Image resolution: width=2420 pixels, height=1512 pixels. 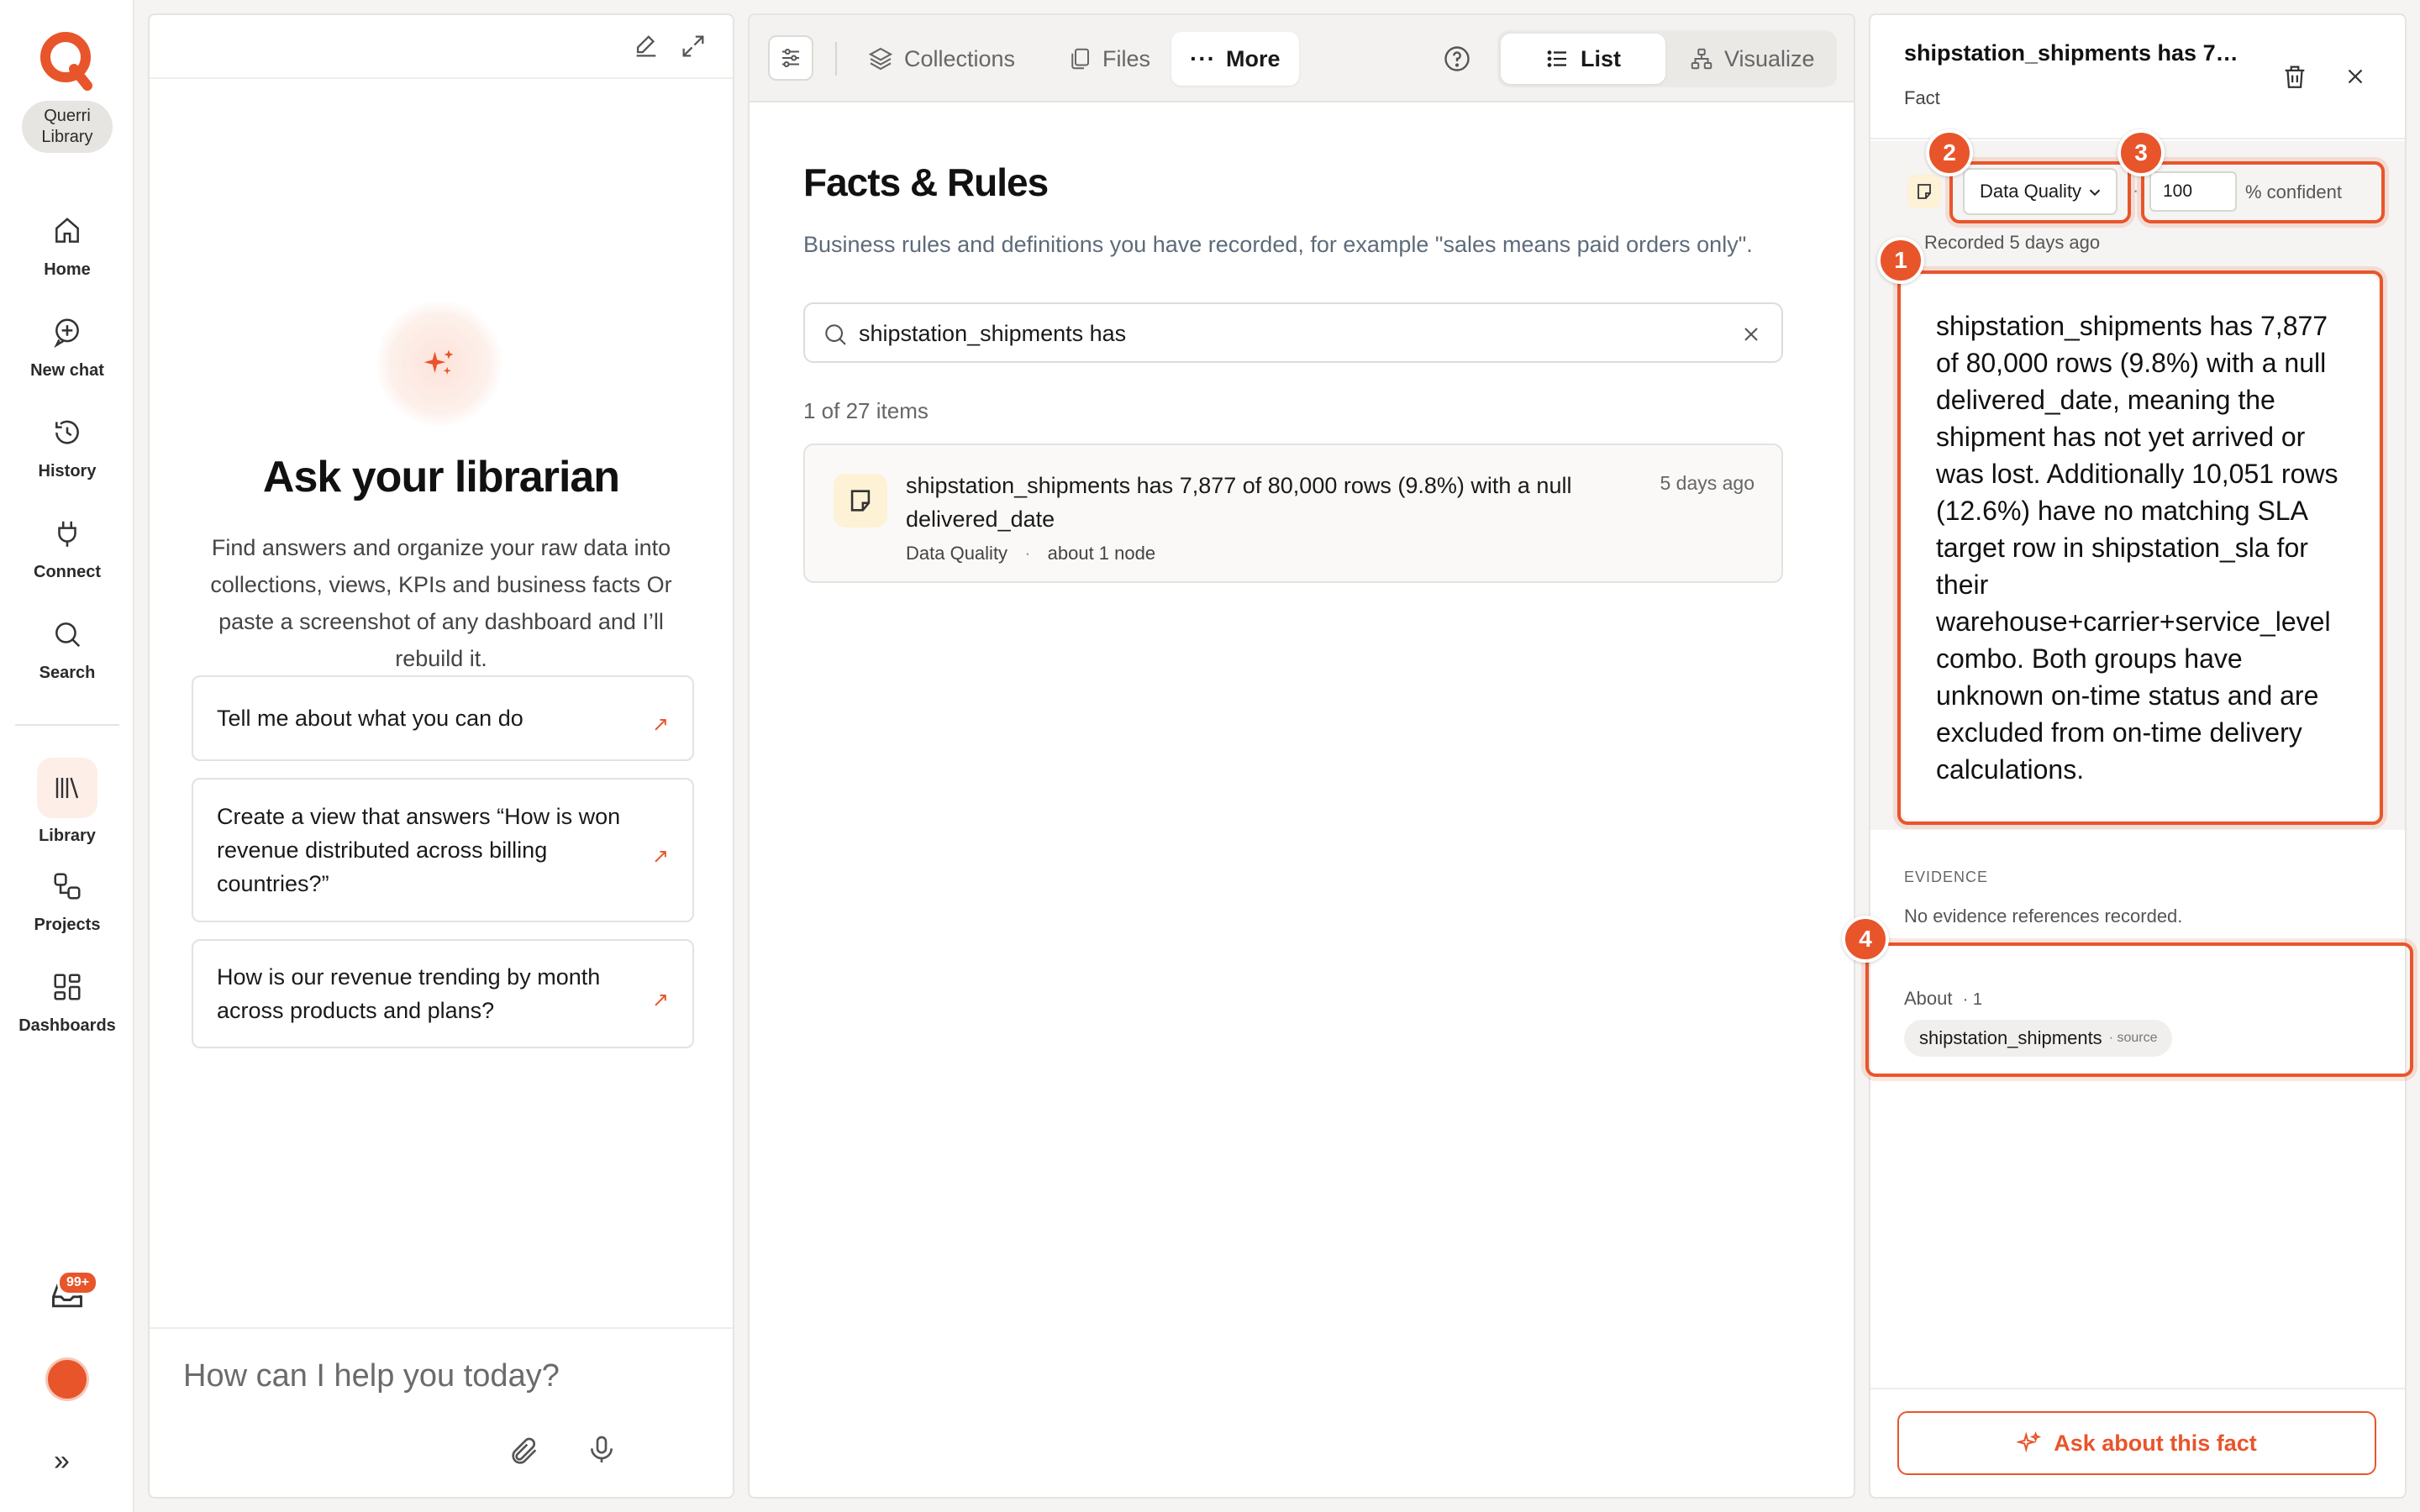 What do you see at coordinates (1279, 333) in the screenshot?
I see `search-input` at bounding box center [1279, 333].